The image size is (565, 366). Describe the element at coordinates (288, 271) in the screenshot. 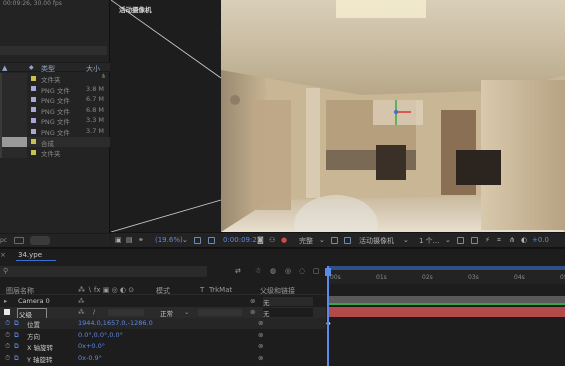

I see `motion-blur-icon: ◎` at that location.